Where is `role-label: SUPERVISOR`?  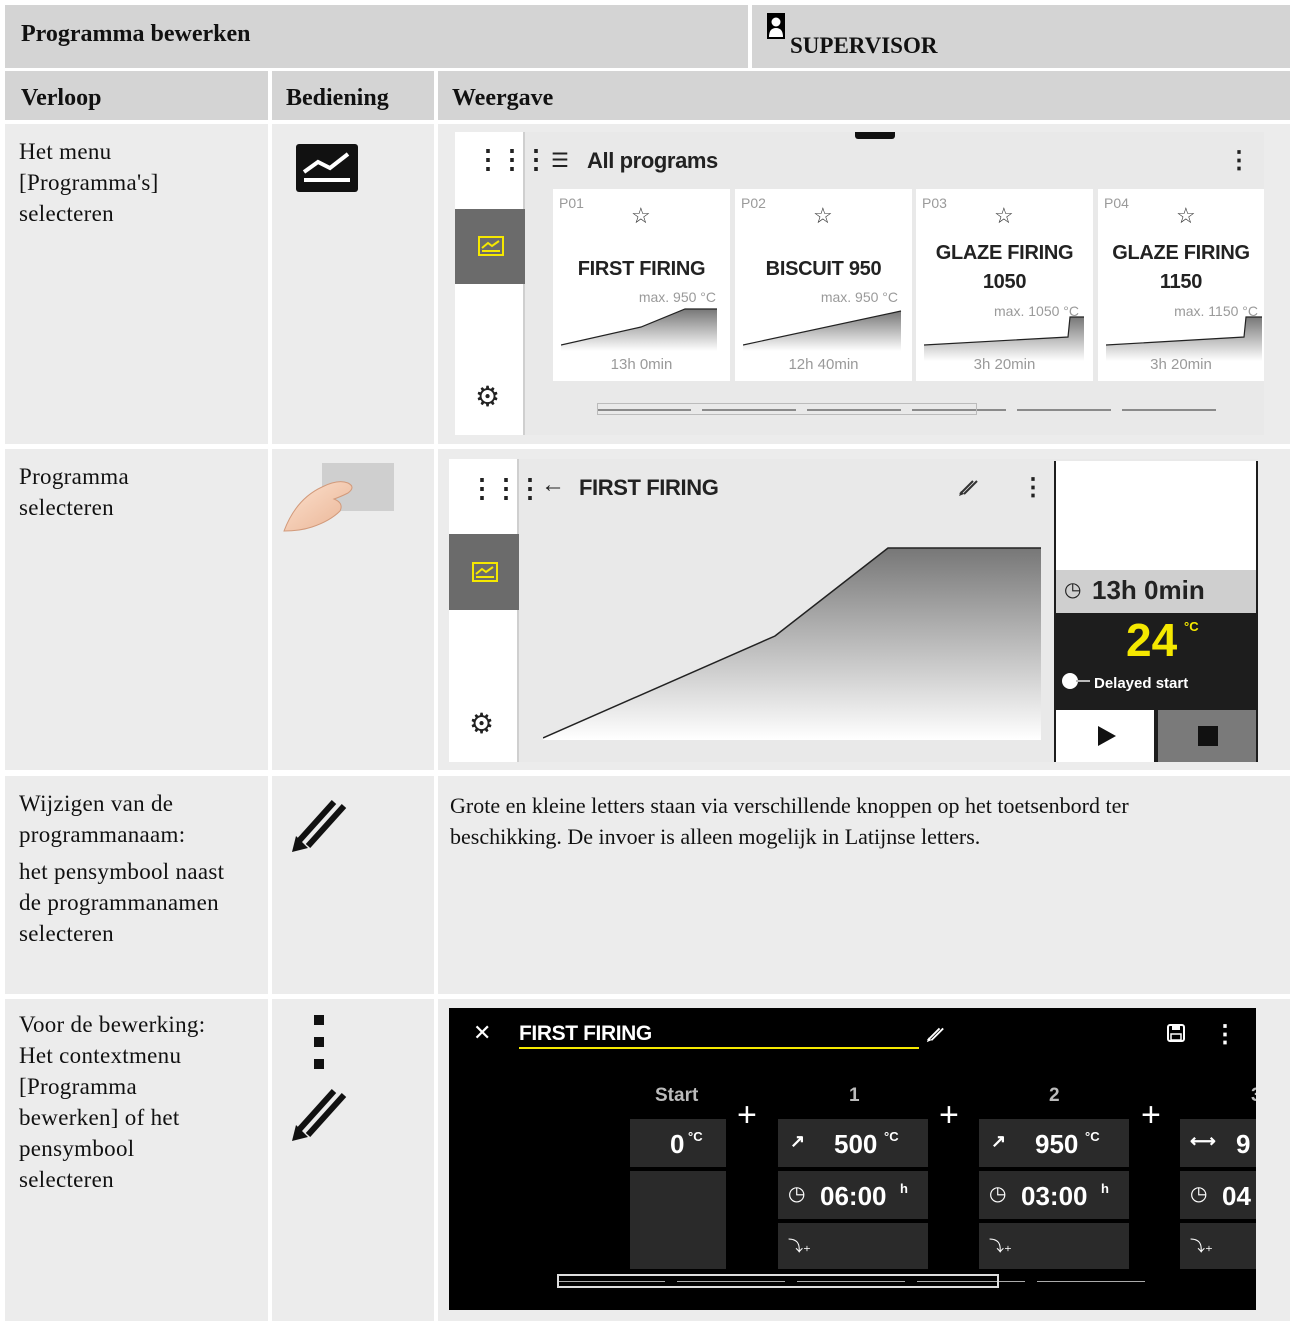
role-label: SUPERVISOR is located at coordinates (864, 45).